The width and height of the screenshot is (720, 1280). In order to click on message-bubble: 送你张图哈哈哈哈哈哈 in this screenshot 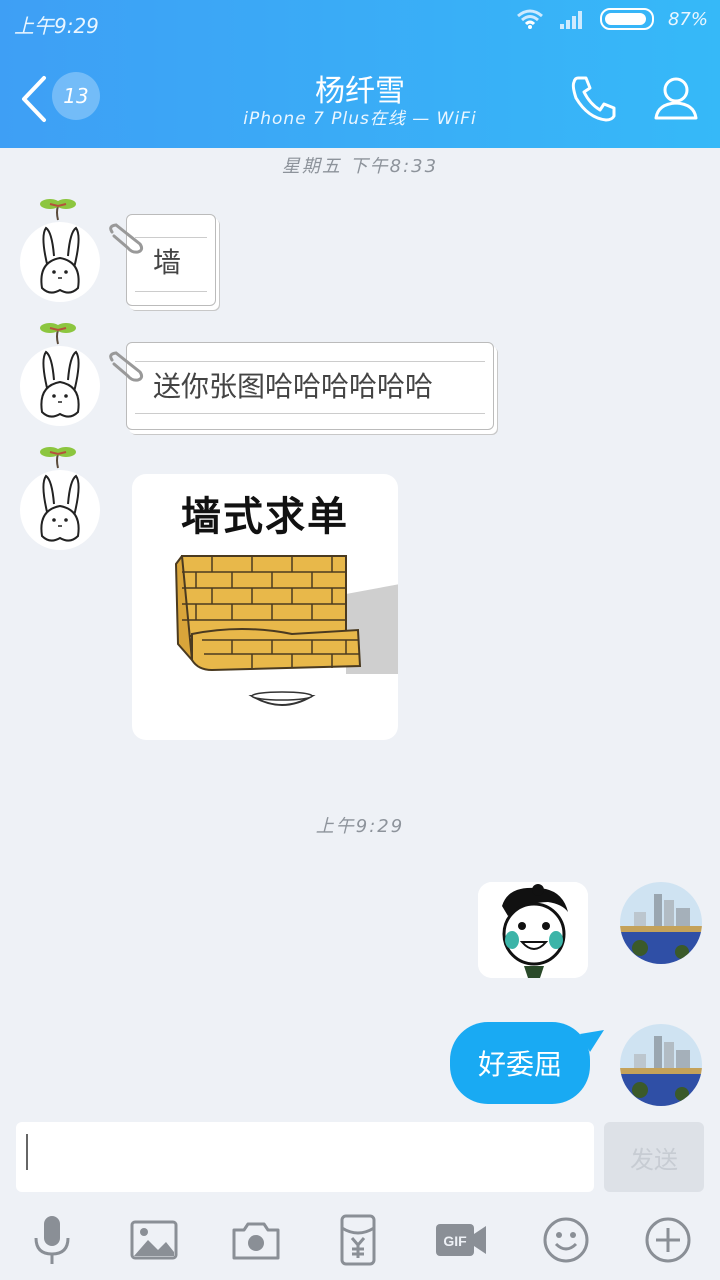, I will do `click(310, 386)`.